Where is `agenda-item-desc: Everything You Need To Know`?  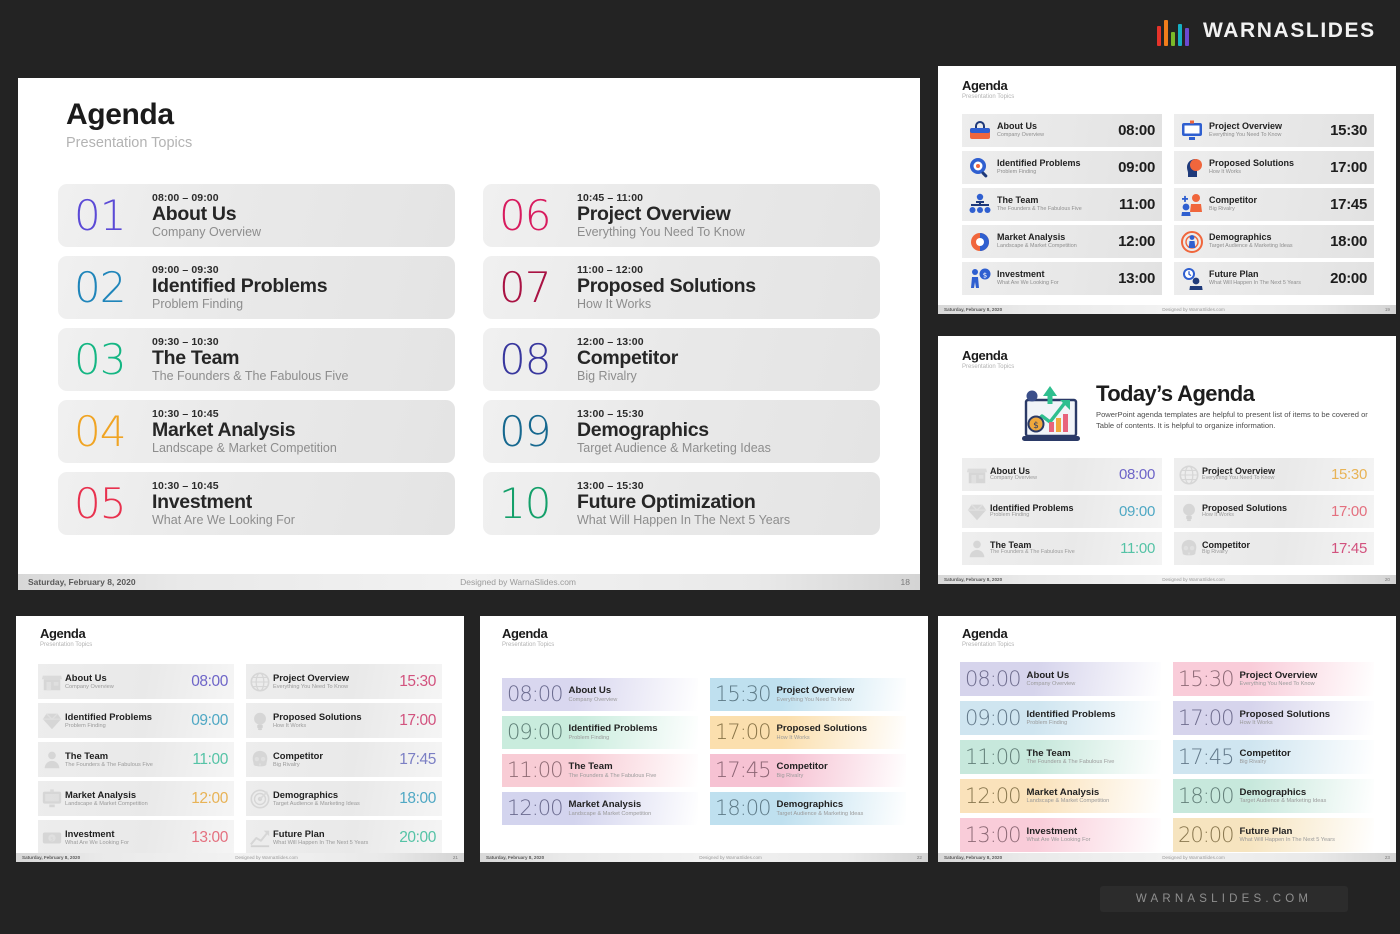 agenda-item-desc: Everything You Need To Know is located at coordinates (1238, 478).